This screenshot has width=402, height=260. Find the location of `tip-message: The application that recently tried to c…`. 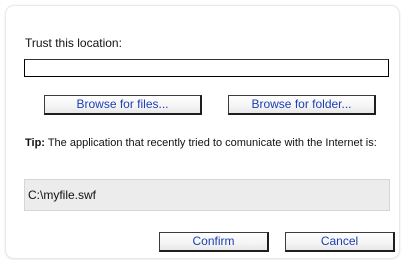

tip-message: The application that recently tried to c… is located at coordinates (210, 143).